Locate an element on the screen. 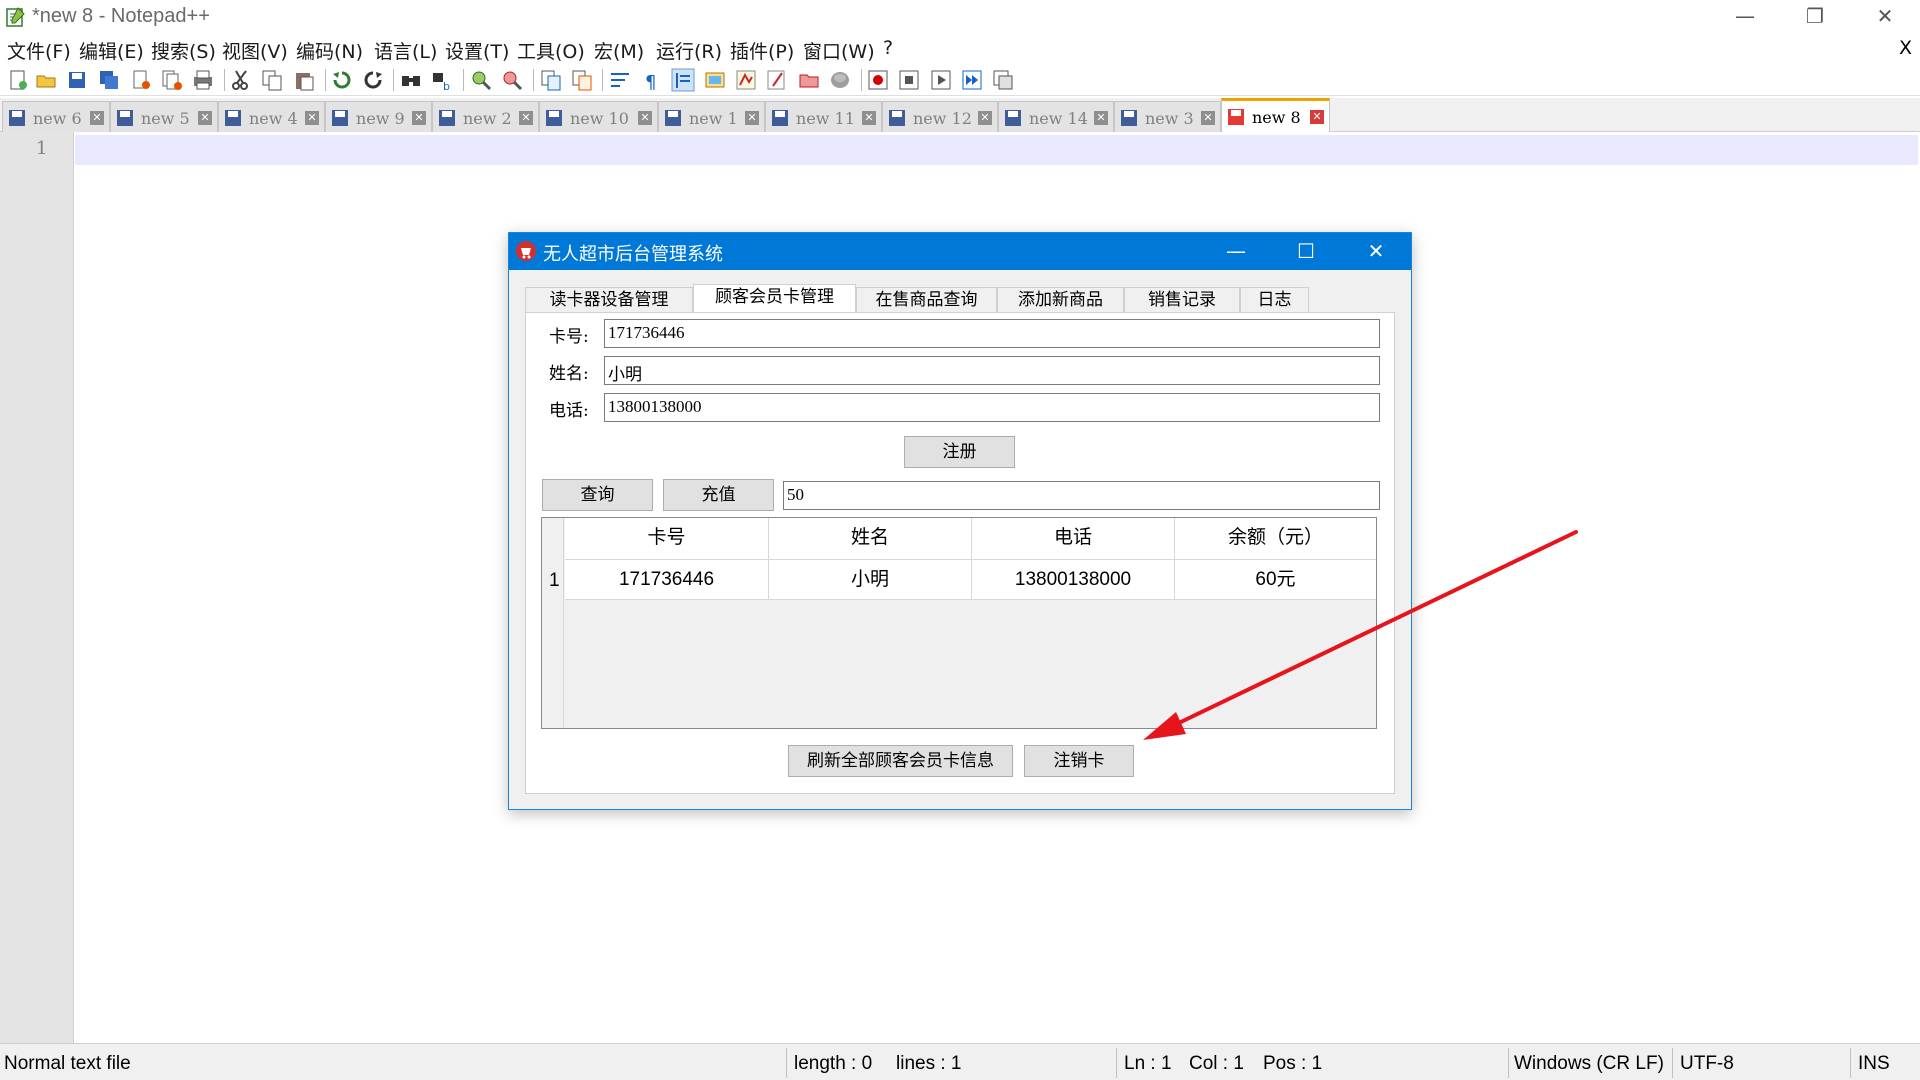 This screenshot has height=1080, width=1920. phone-input: 13800138000 is located at coordinates (992, 407).